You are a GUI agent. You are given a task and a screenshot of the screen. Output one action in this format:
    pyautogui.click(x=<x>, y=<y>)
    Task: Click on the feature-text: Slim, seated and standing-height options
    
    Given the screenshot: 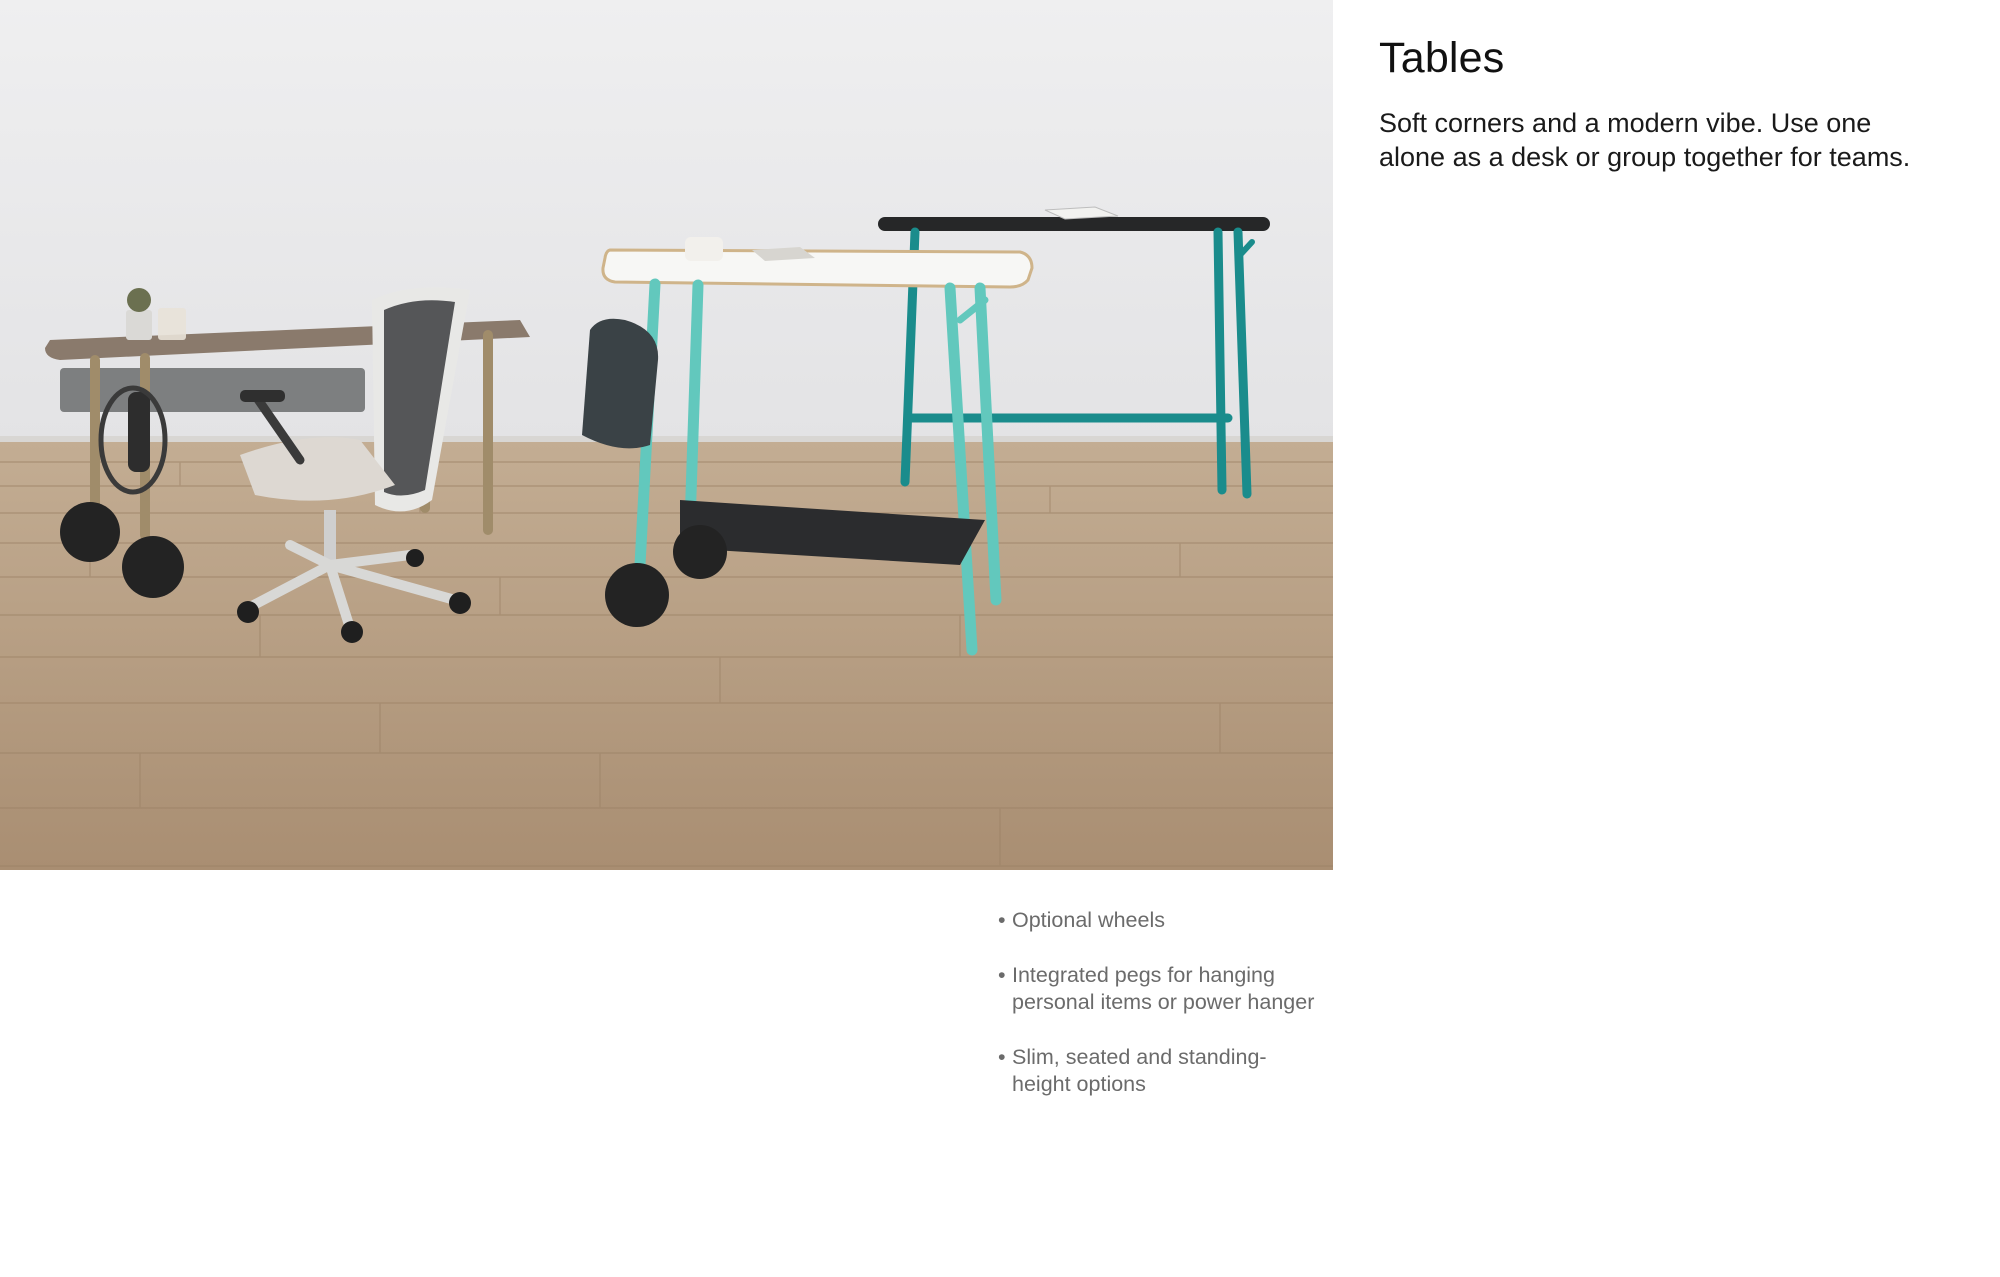 What is the action you would take?
    pyautogui.click(x=1139, y=1070)
    